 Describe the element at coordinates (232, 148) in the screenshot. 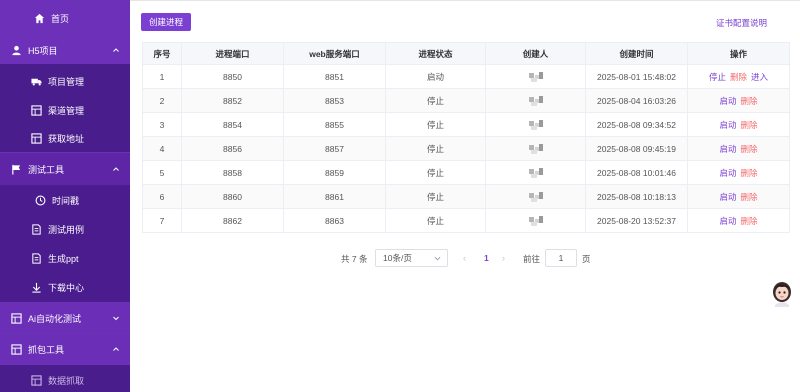

I see `cell-process-port: 8856` at that location.